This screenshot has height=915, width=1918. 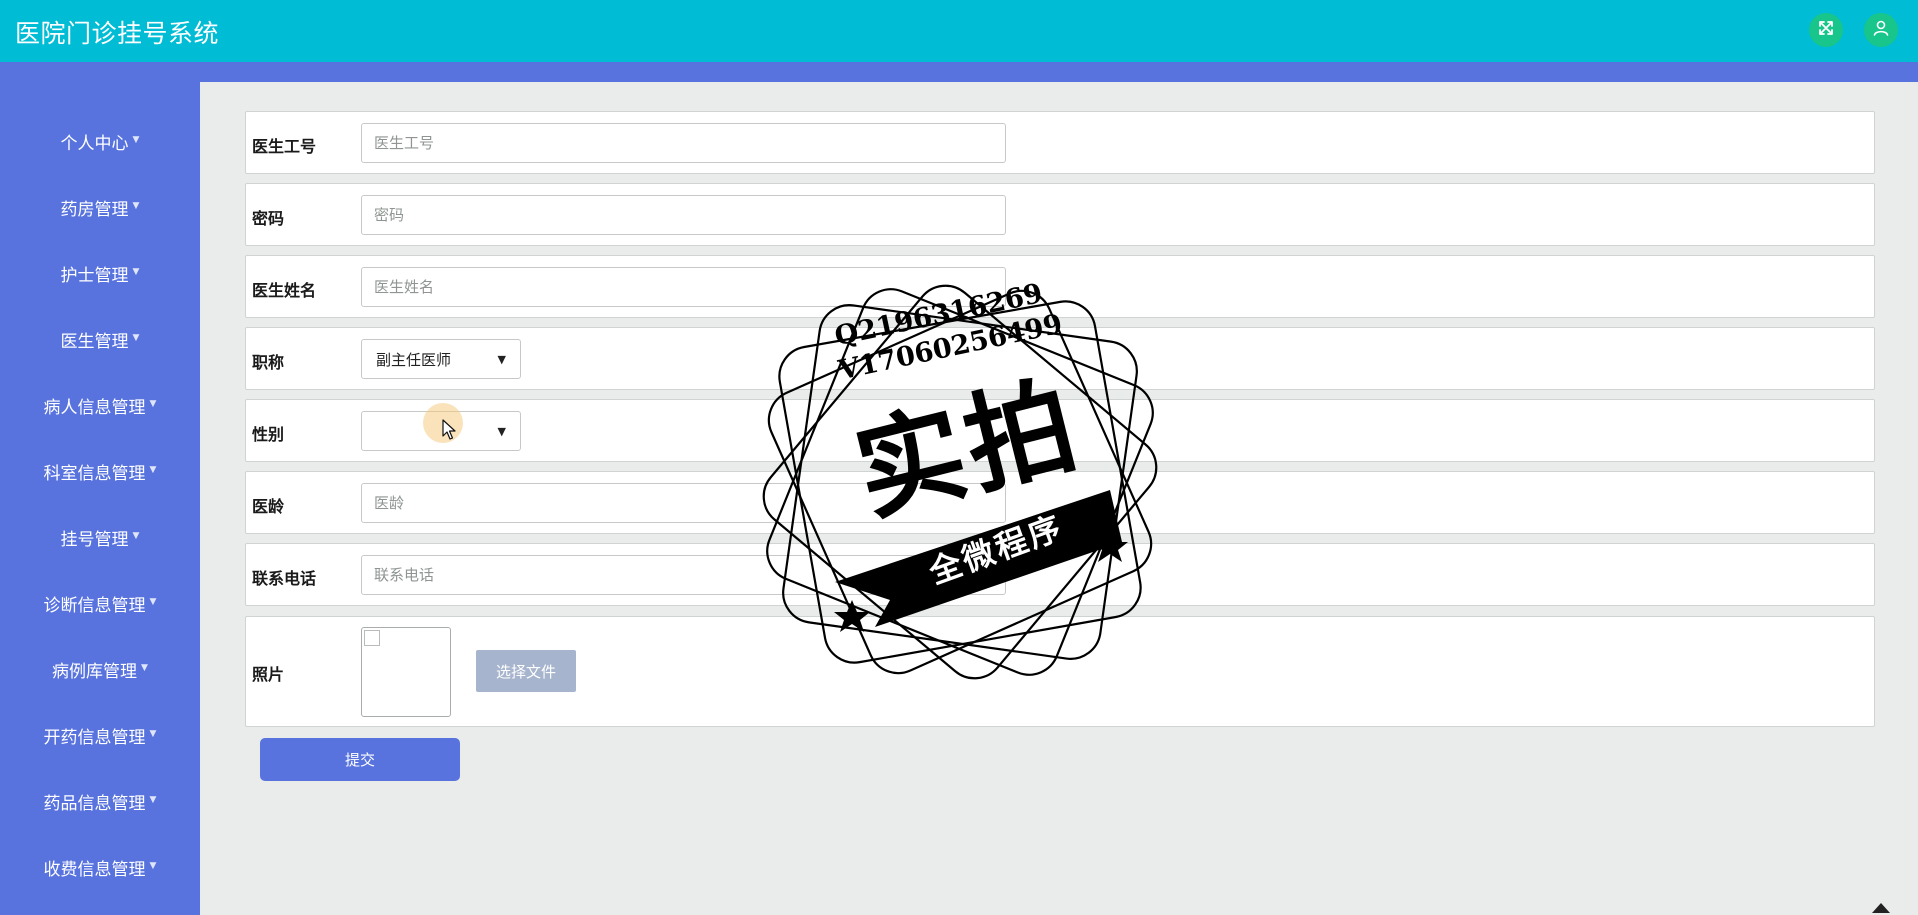 I want to click on scroll-up-icon, so click(x=1881, y=908).